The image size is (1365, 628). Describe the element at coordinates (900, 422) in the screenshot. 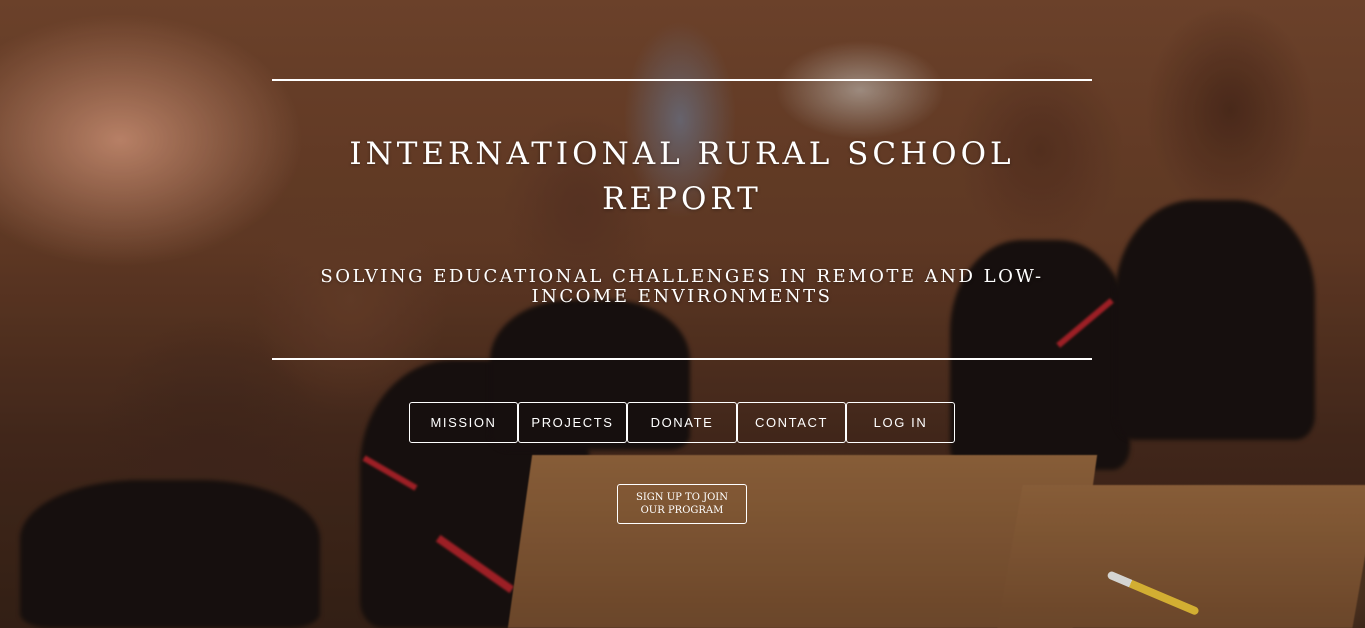

I see `nav-login-button: LOG IN` at that location.